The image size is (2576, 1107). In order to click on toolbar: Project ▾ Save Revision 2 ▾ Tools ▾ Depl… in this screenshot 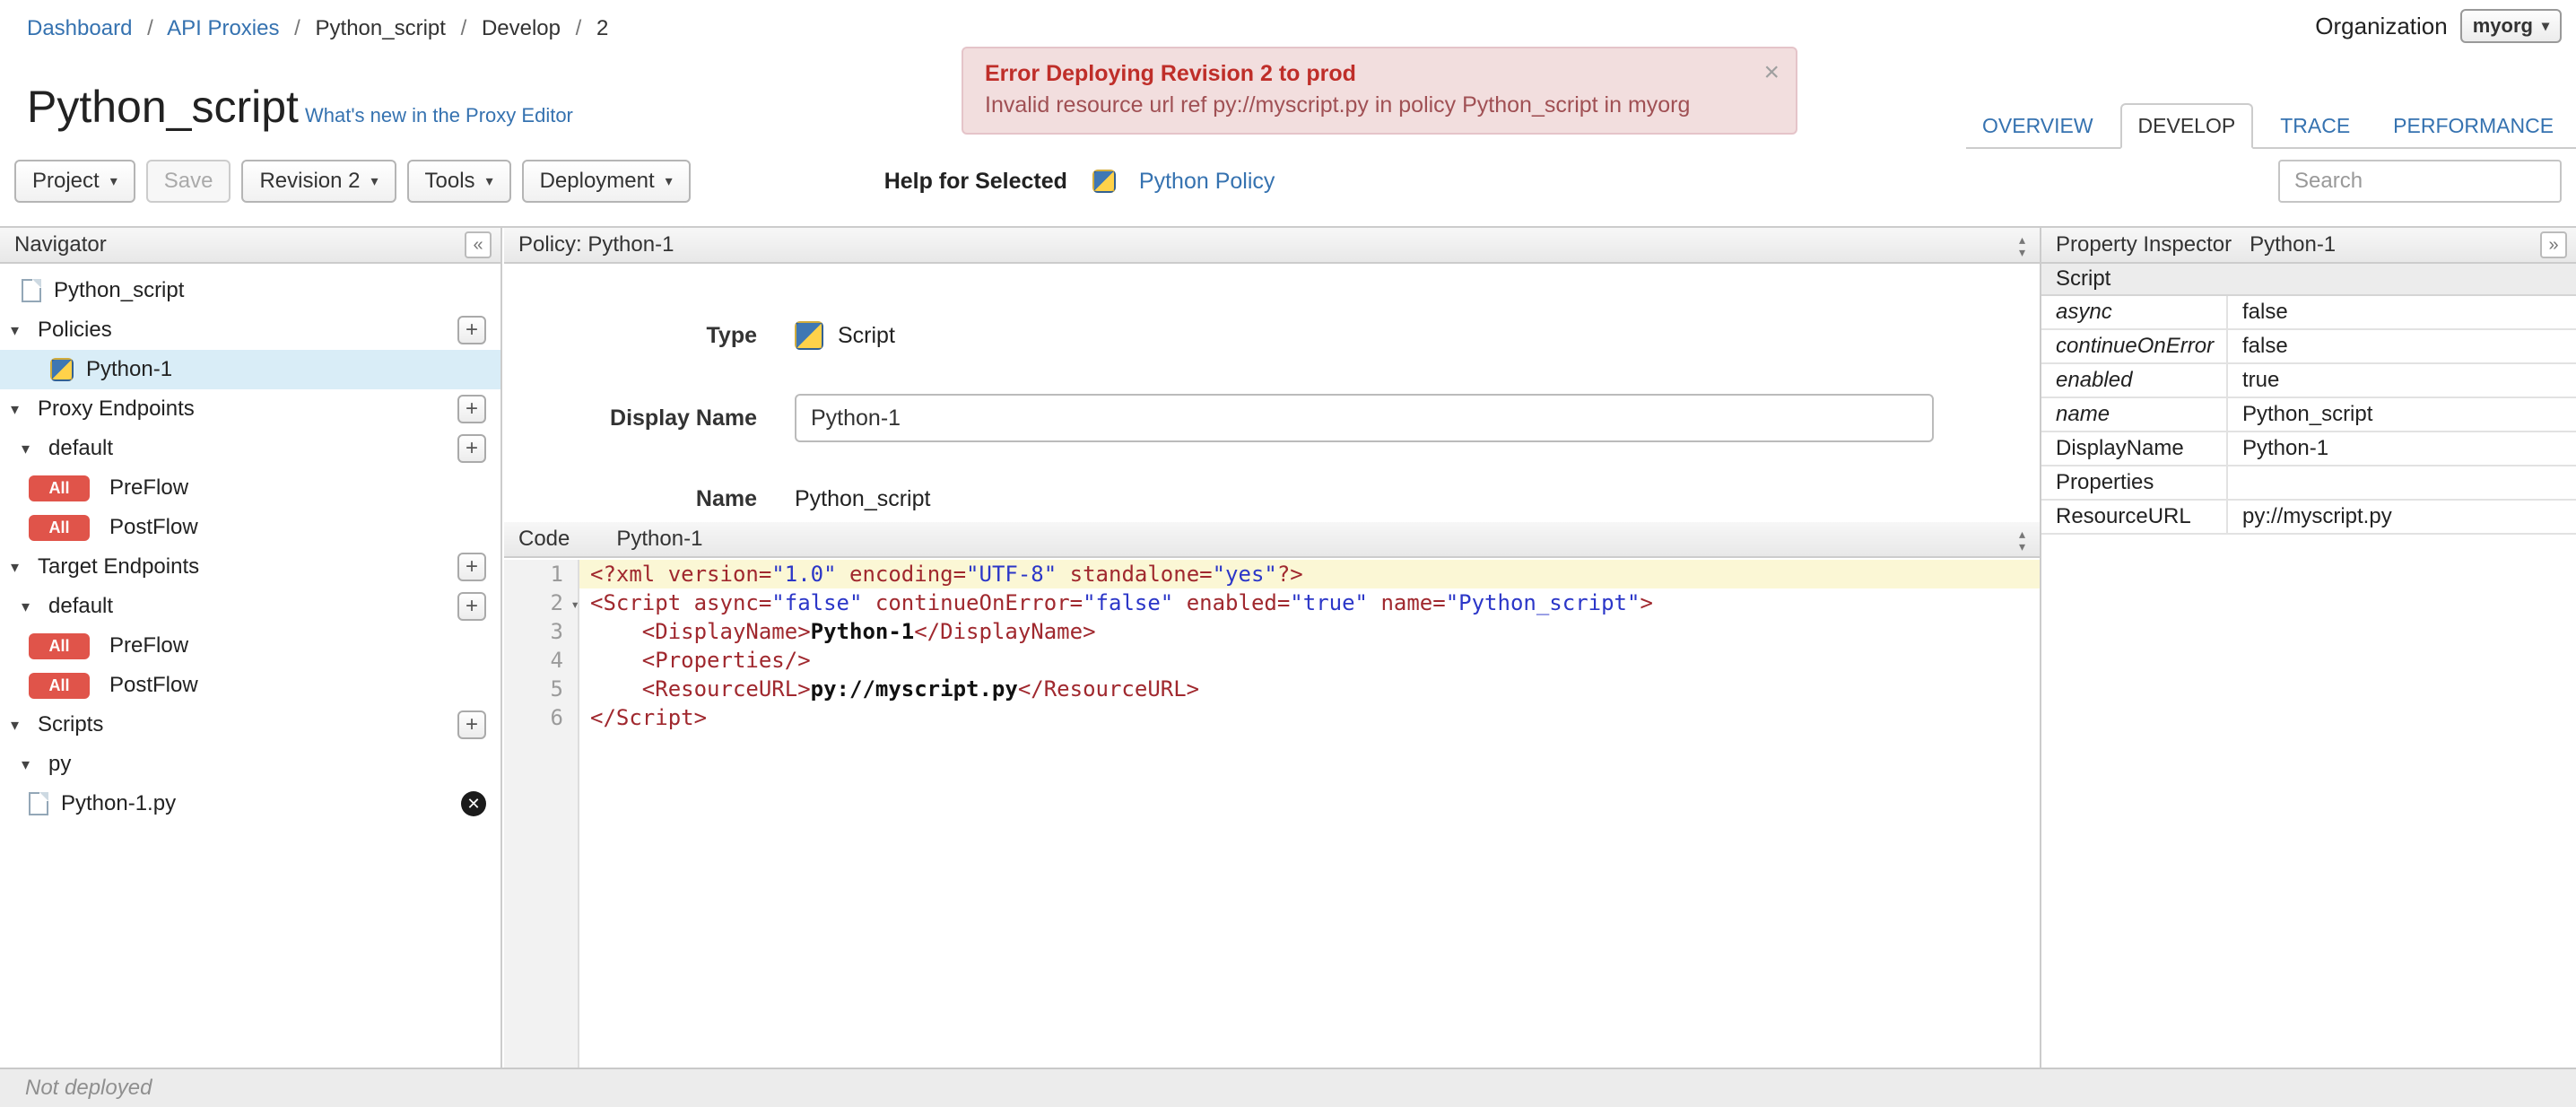, I will do `click(1288, 181)`.